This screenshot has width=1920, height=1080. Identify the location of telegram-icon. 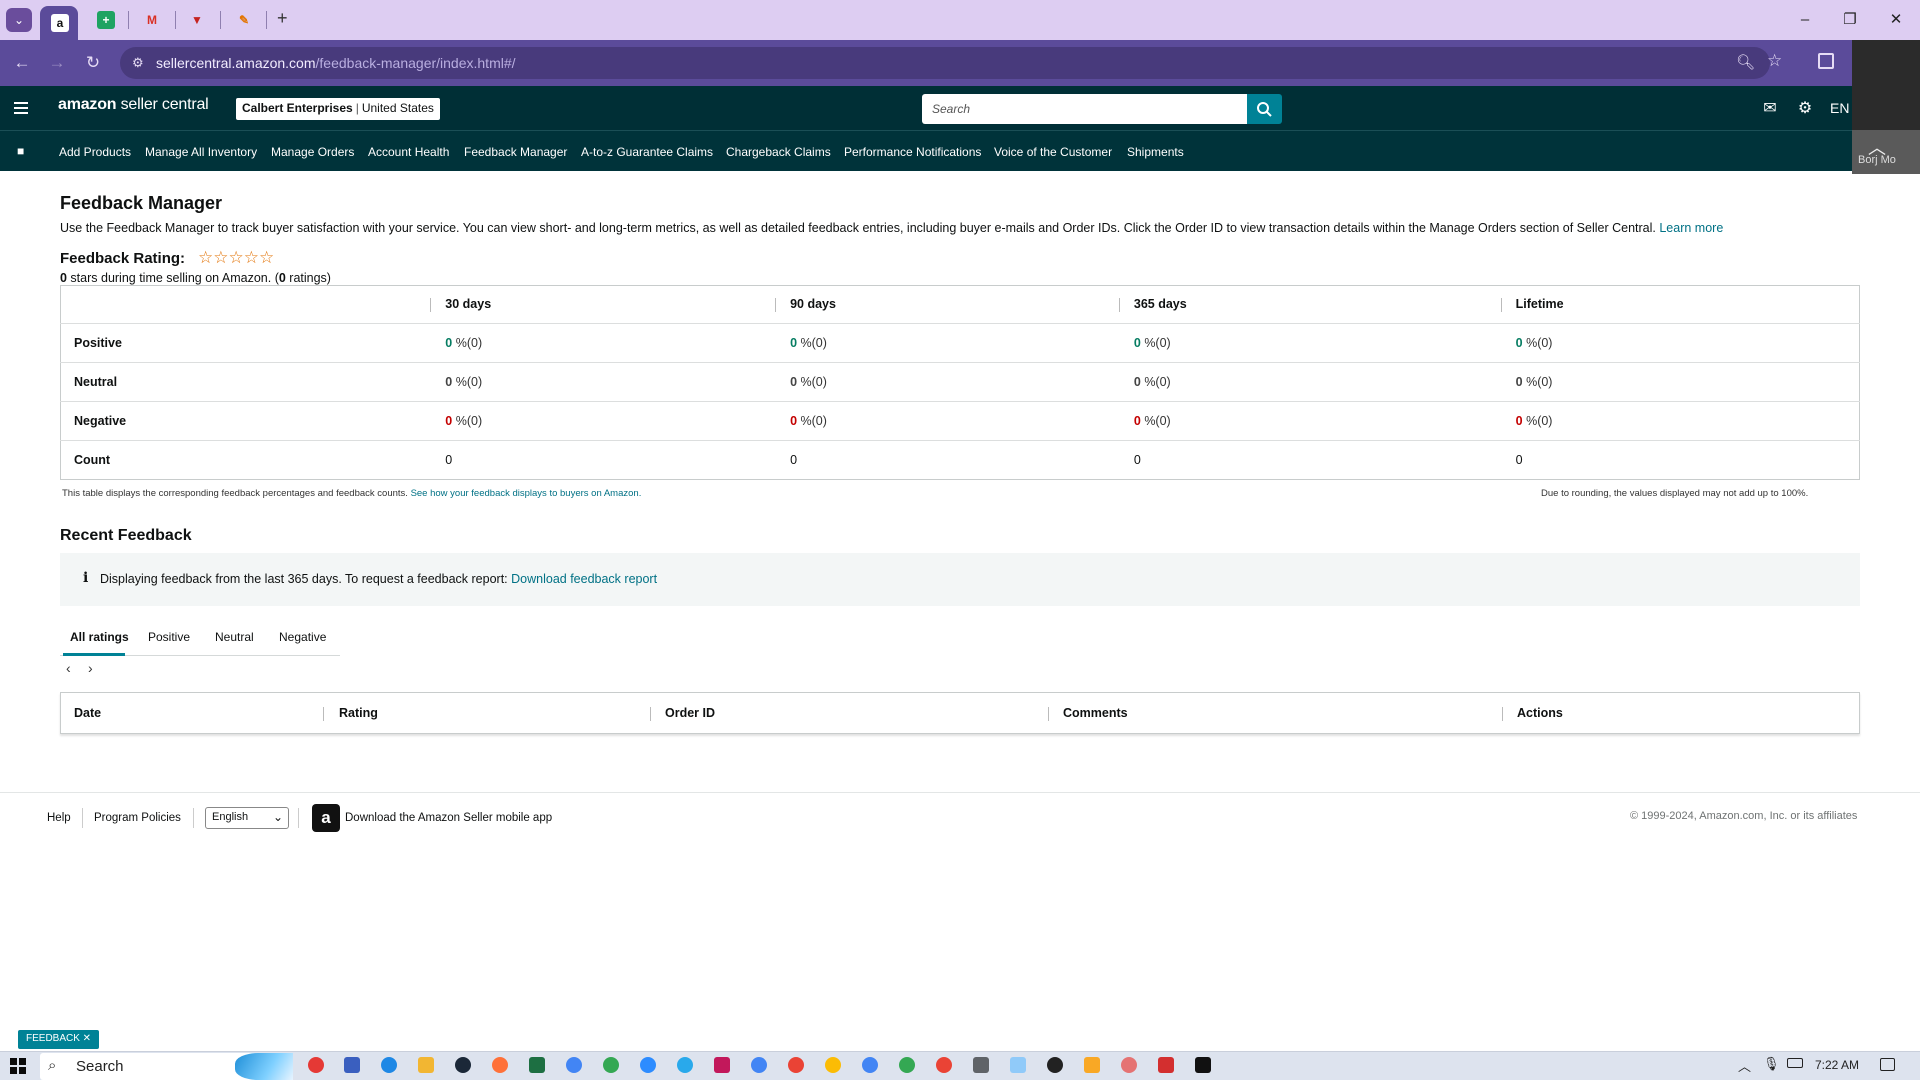
(685, 1065).